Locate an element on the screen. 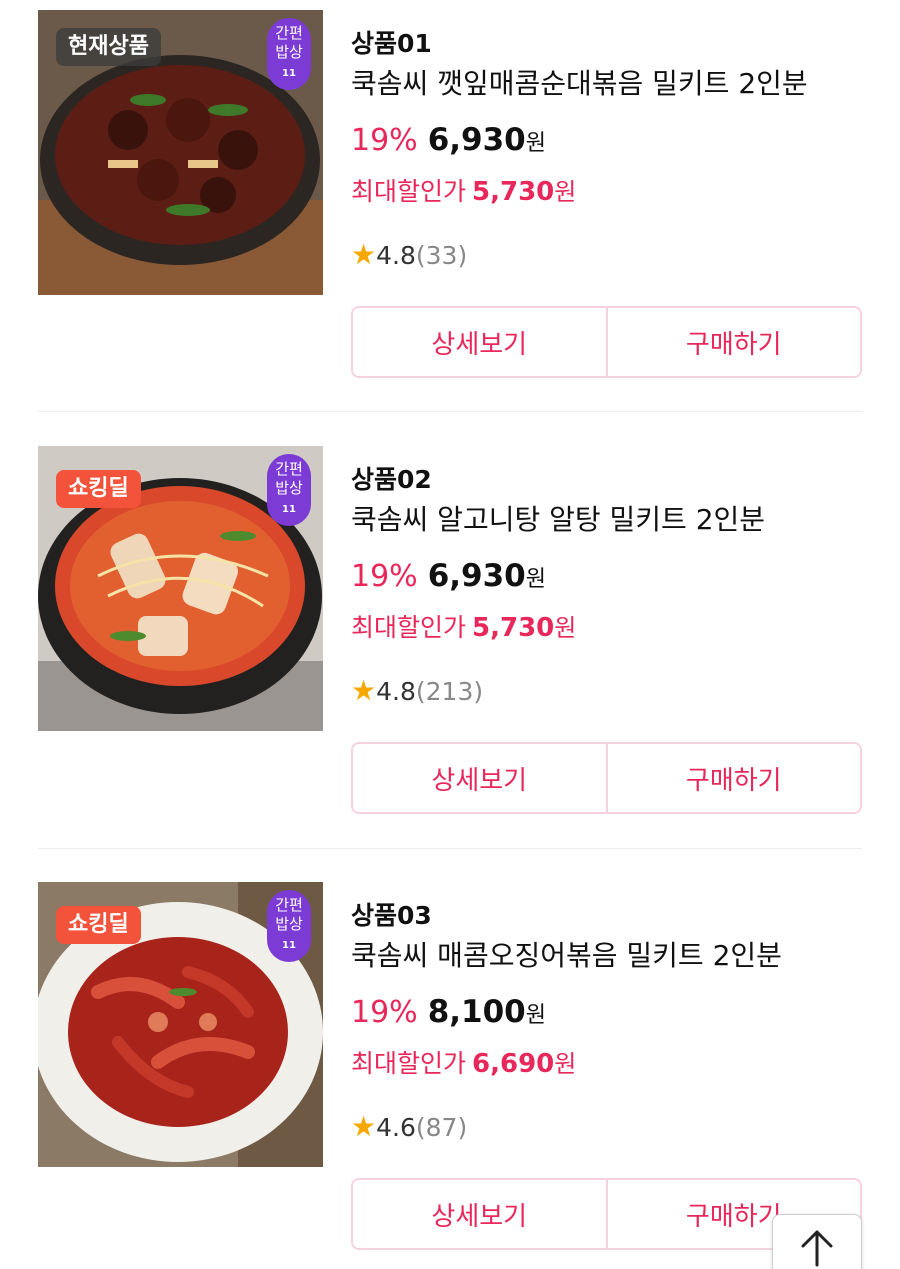  product-number: 상품02 is located at coordinates (391, 479).